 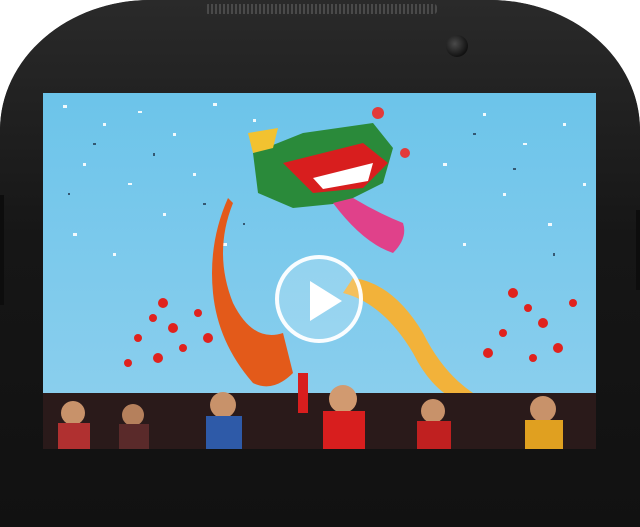 What do you see at coordinates (321, 9) in the screenshot?
I see `speaker-grille` at bounding box center [321, 9].